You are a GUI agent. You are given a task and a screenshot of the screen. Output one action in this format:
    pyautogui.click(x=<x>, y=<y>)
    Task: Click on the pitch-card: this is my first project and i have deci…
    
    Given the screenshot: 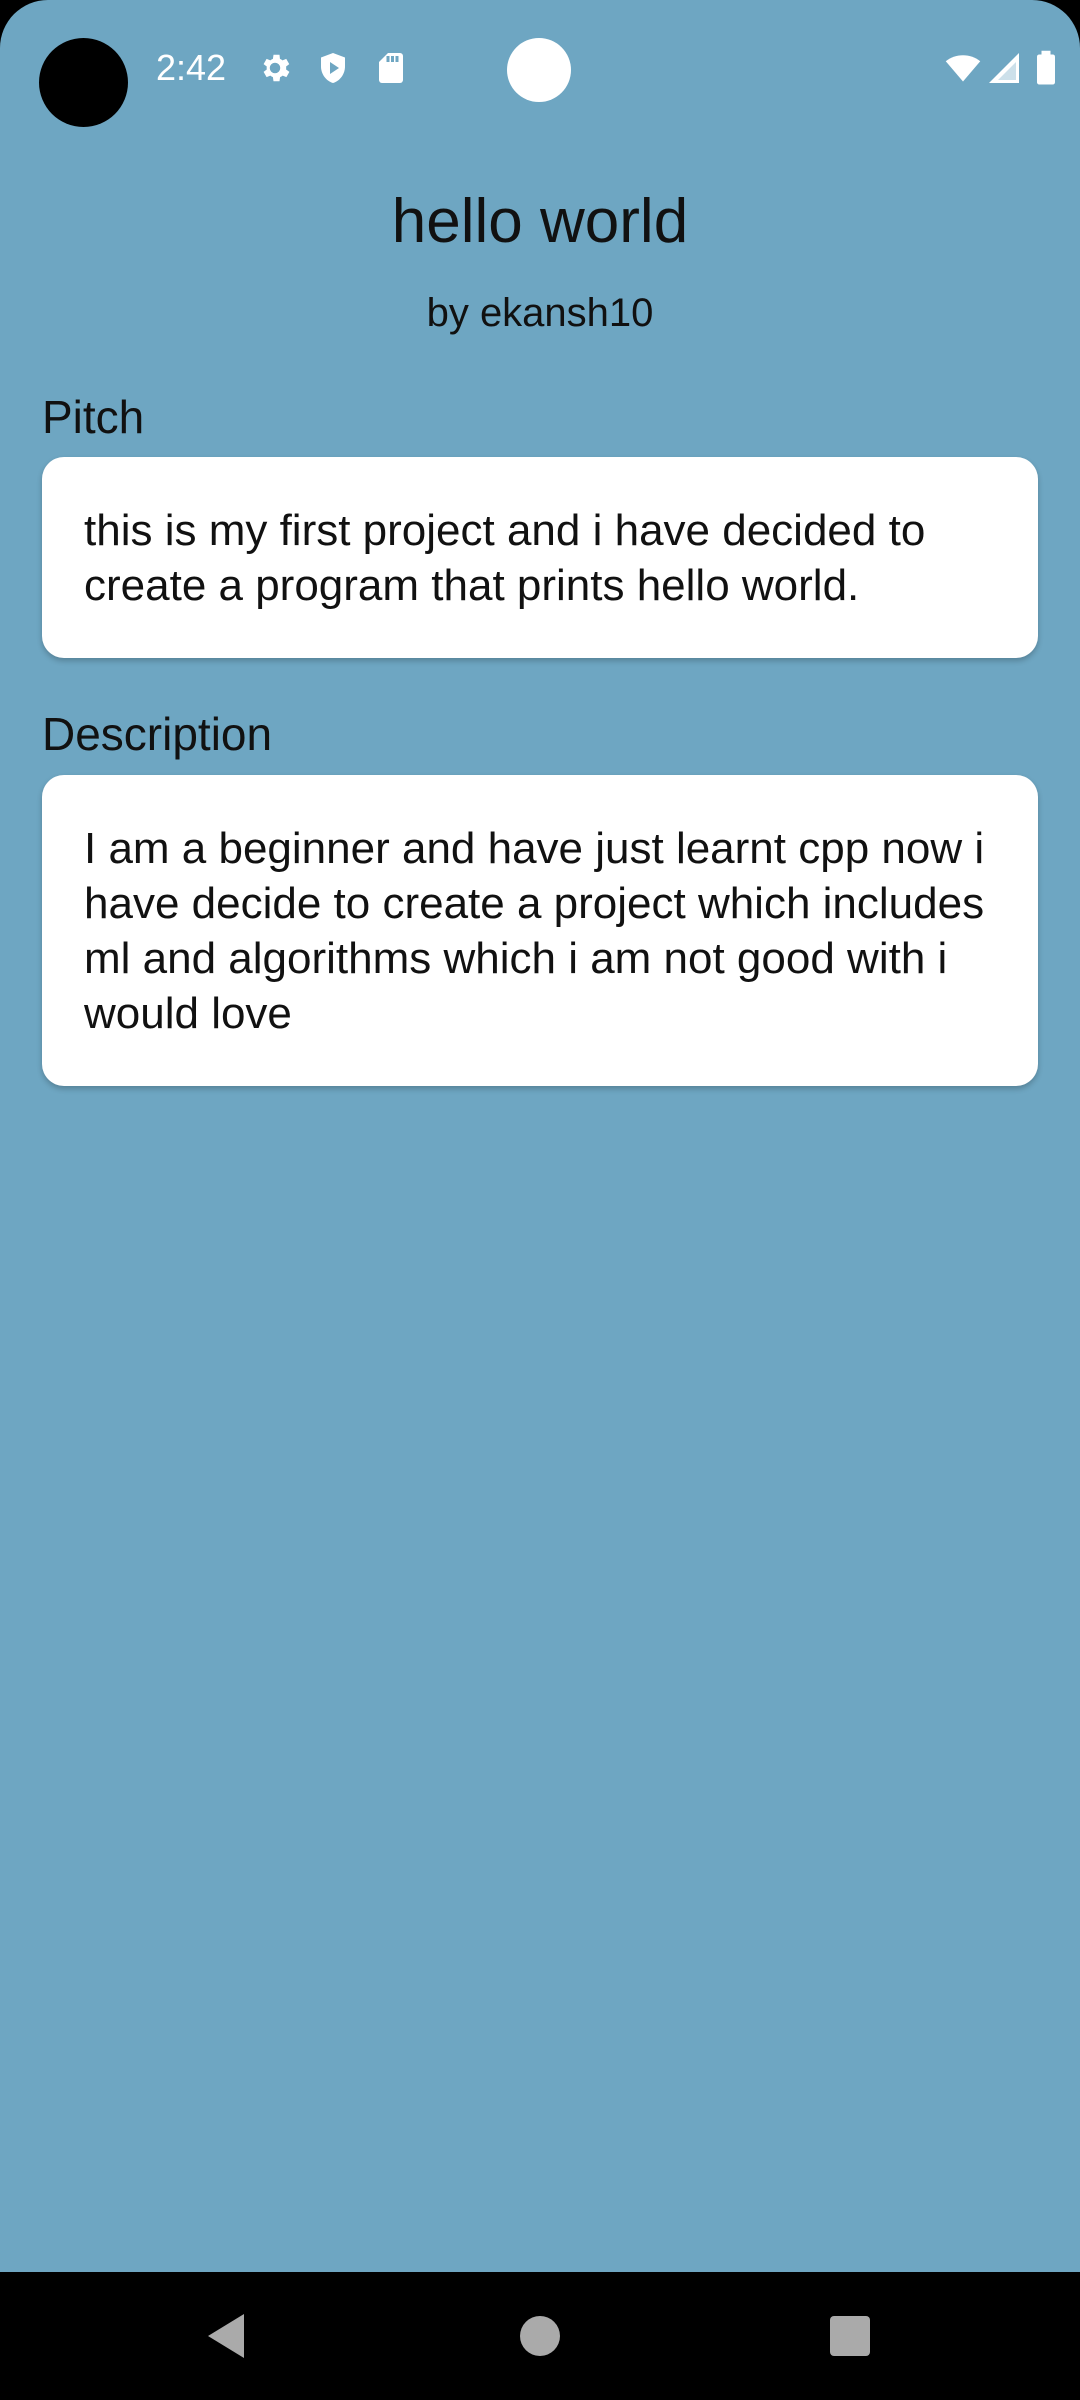 What is the action you would take?
    pyautogui.click(x=540, y=557)
    